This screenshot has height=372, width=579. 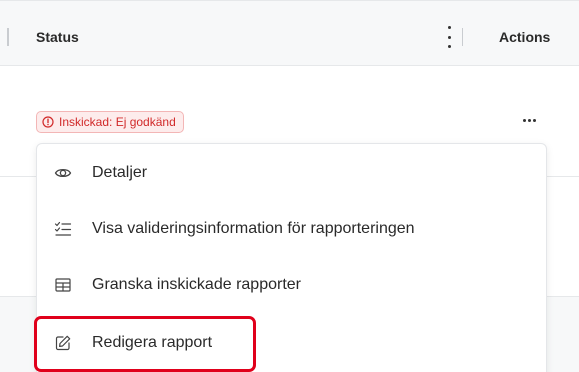 What do you see at coordinates (48, 122) in the screenshot?
I see `alert-circle-icon` at bounding box center [48, 122].